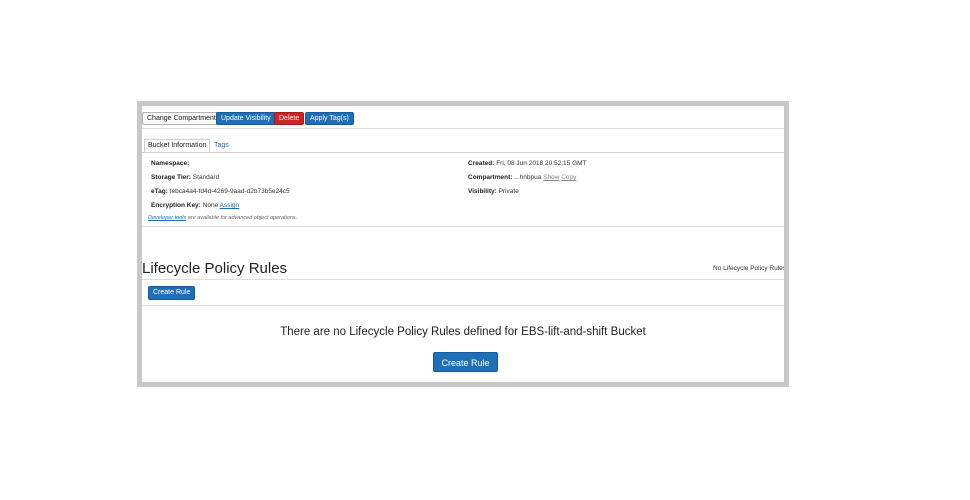 The image size is (970, 500). What do you see at coordinates (490, 177) in the screenshot?
I see `compartment-label: Compartment:` at bounding box center [490, 177].